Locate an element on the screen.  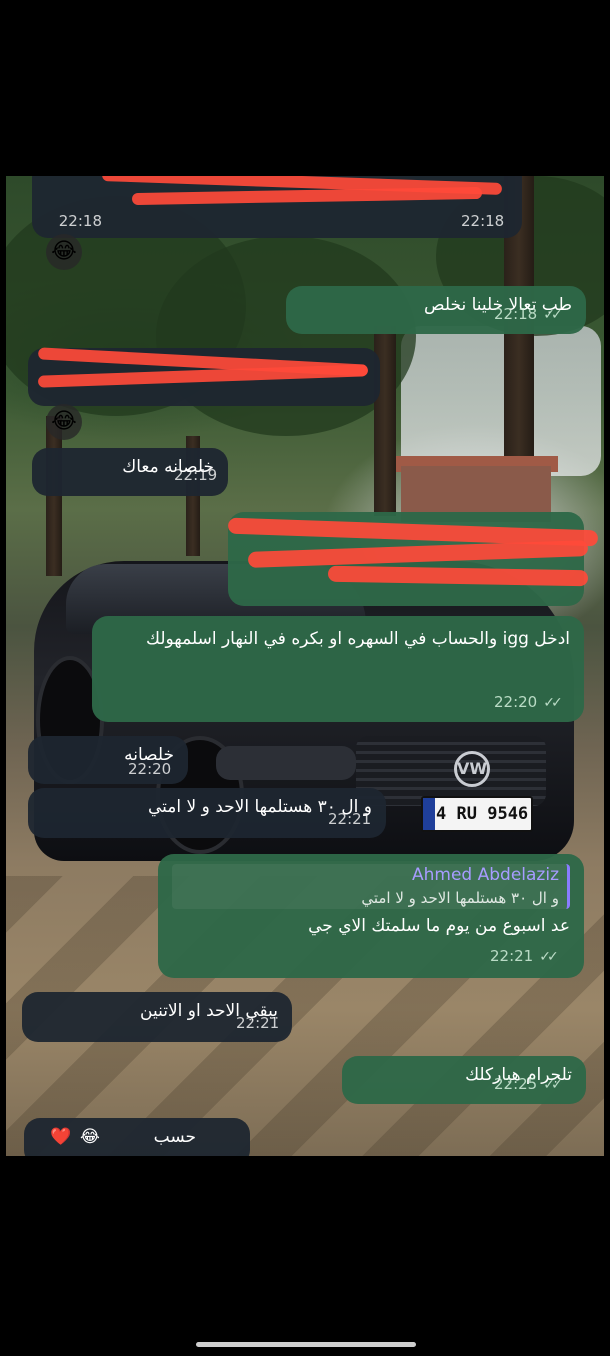
message-bubble-incoming: حسب ❤️ 😂 is located at coordinates (137, 1137).